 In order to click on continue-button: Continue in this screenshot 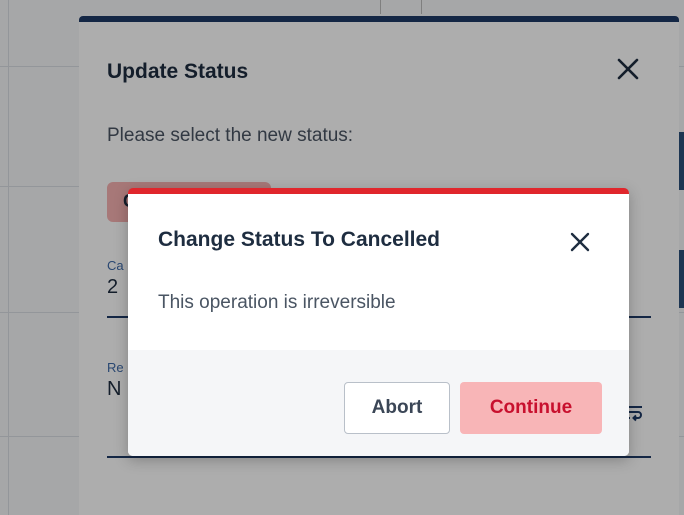, I will do `click(531, 408)`.